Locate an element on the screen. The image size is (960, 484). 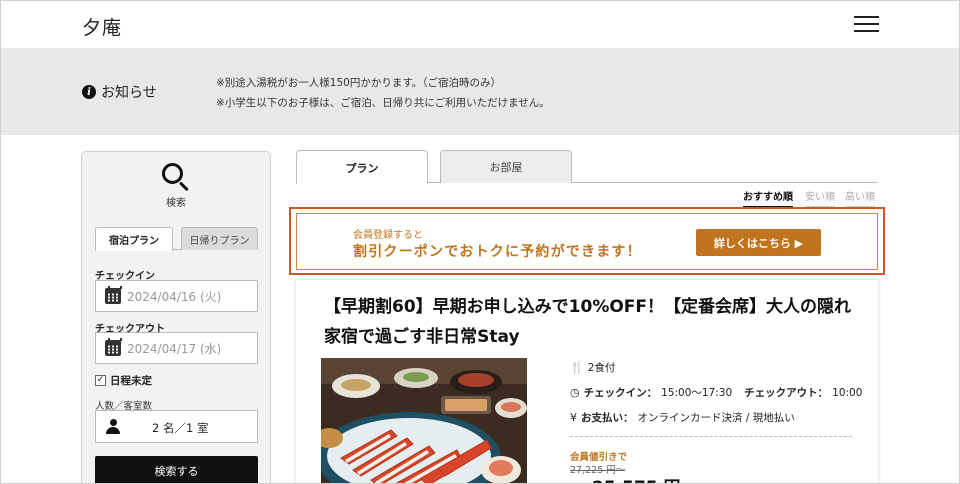
member-coupon-banner: 会員登録すると 割引クーポンでおトクに予約ができます！ 詳しくはこちら ▶ is located at coordinates (587, 241).